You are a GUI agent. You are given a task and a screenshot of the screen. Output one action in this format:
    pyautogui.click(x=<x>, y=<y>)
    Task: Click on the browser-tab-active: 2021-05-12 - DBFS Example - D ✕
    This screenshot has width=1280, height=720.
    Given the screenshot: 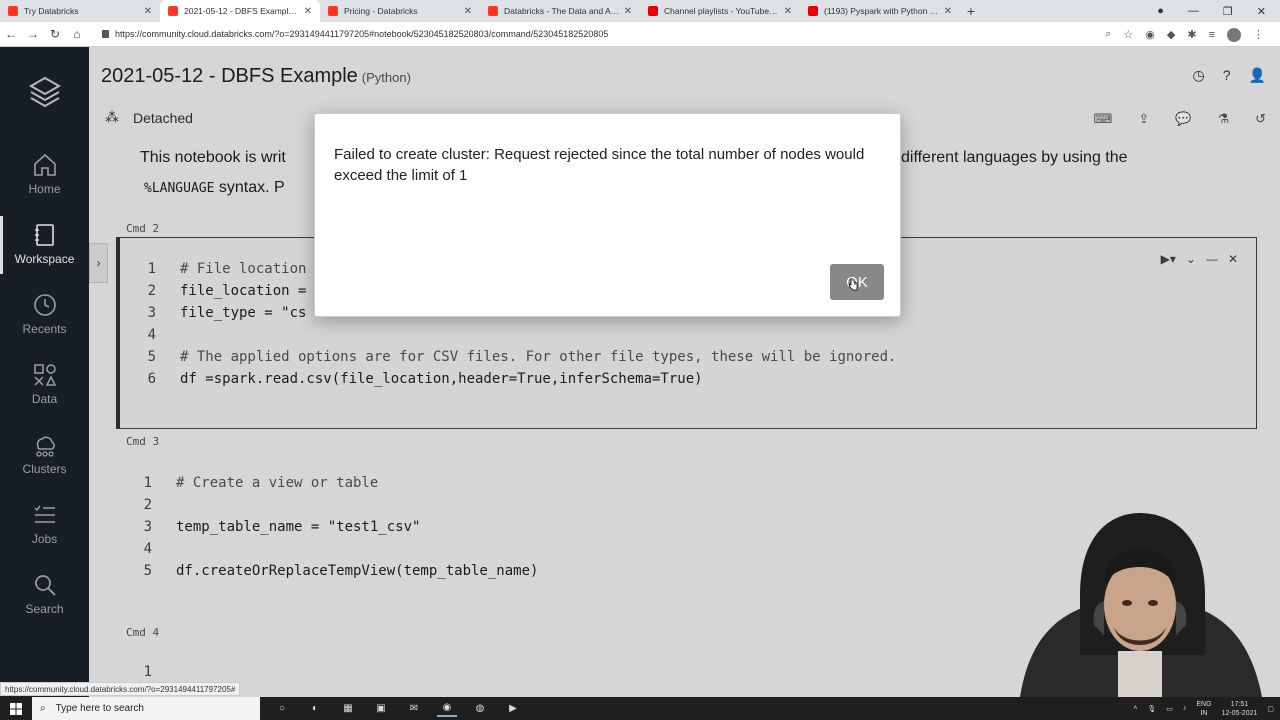 What is the action you would take?
    pyautogui.click(x=240, y=11)
    